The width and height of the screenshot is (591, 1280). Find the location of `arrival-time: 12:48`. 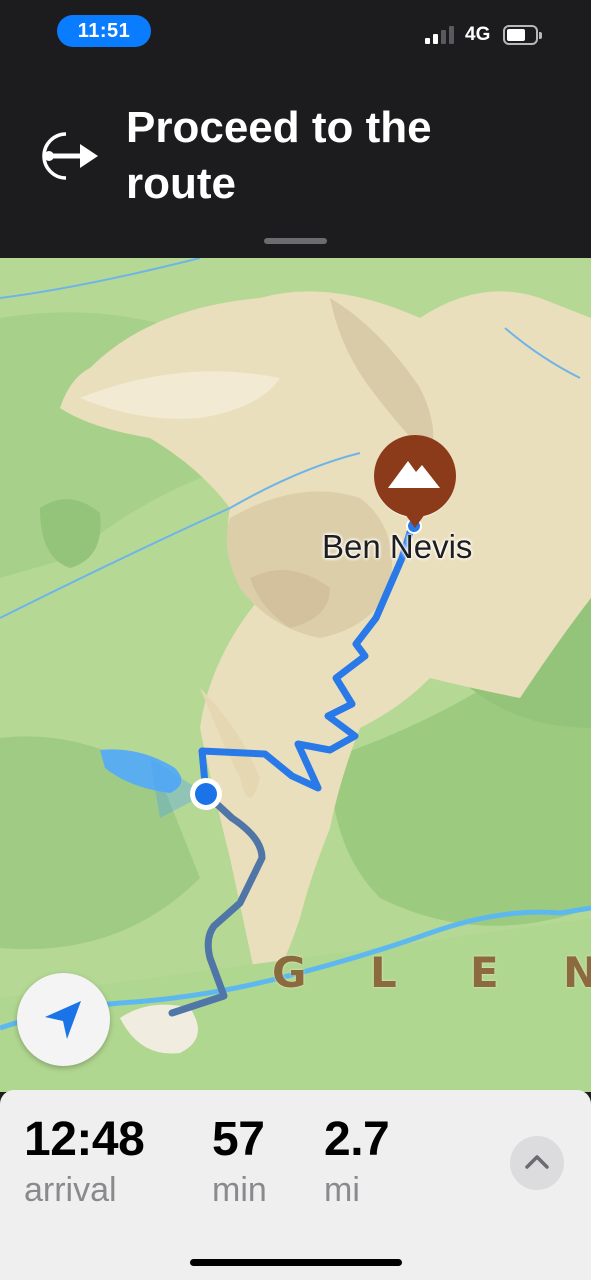

arrival-time: 12:48 is located at coordinates (84, 1139).